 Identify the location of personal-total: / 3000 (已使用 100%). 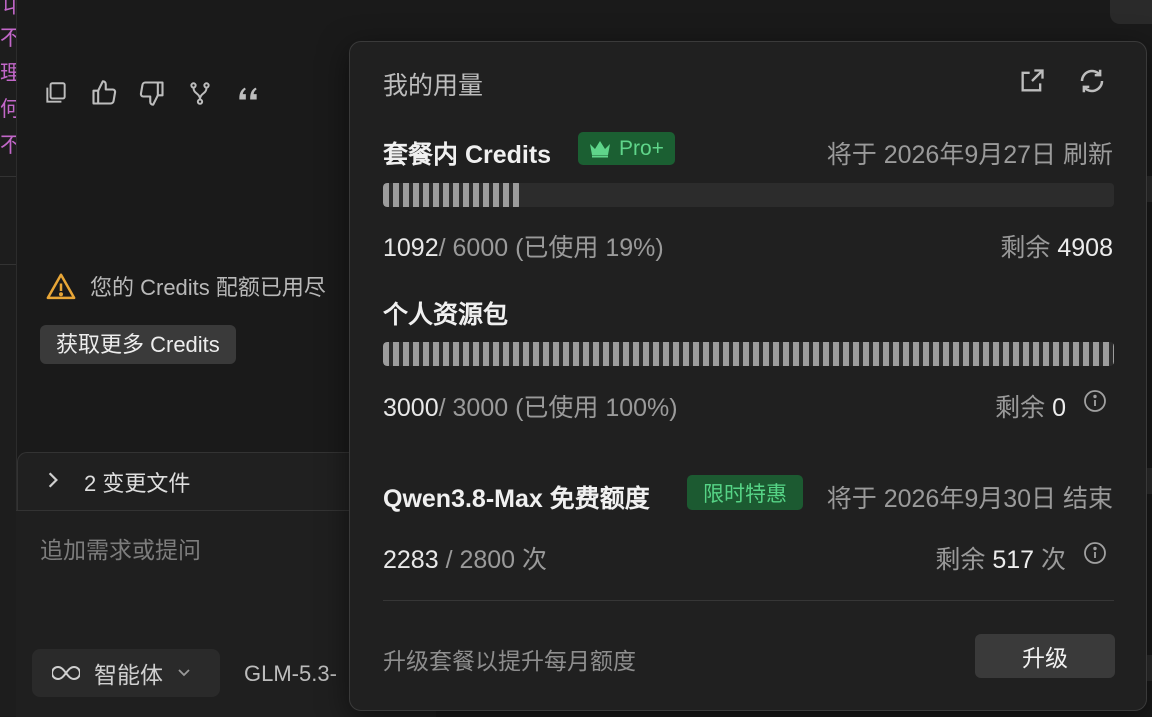
(558, 408).